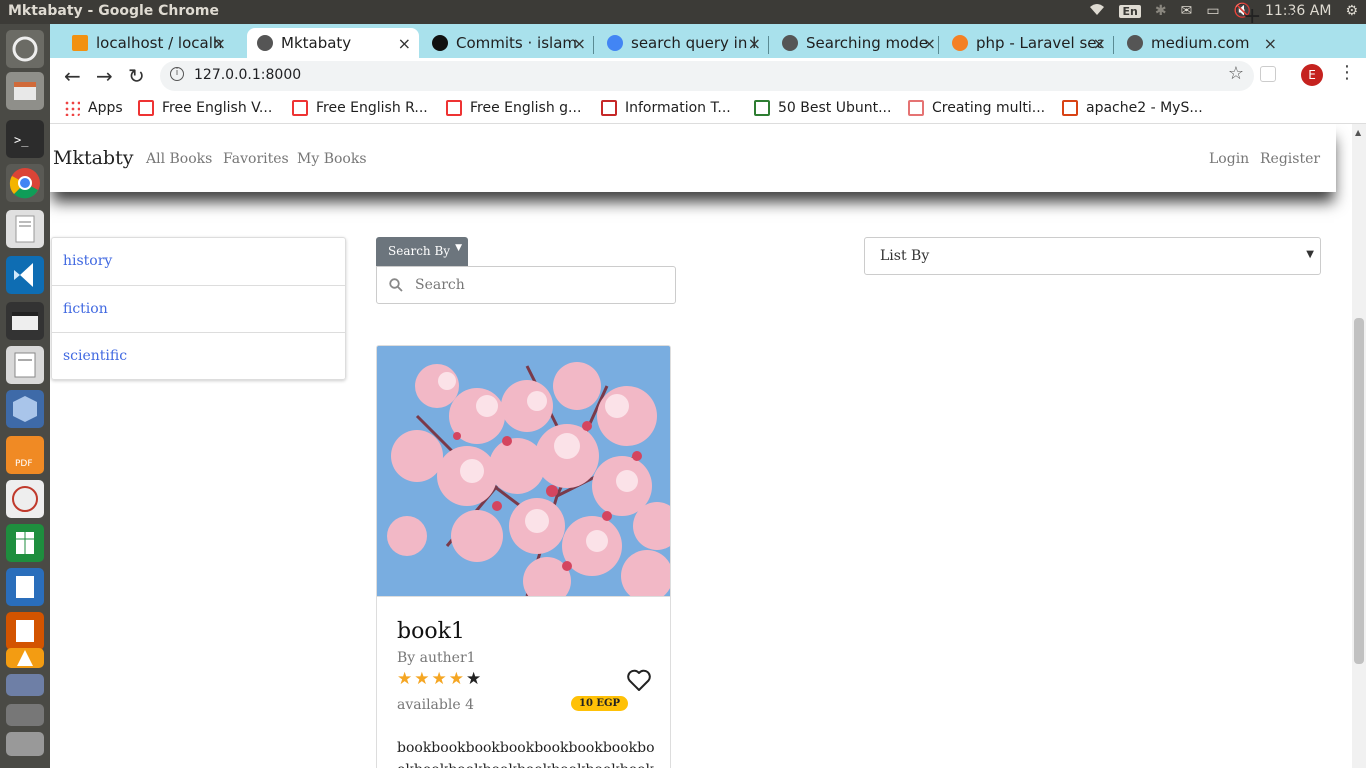 This screenshot has width=1366, height=768. Describe the element at coordinates (80, 43) in the screenshot. I see `phpmyadmin-icon` at that location.